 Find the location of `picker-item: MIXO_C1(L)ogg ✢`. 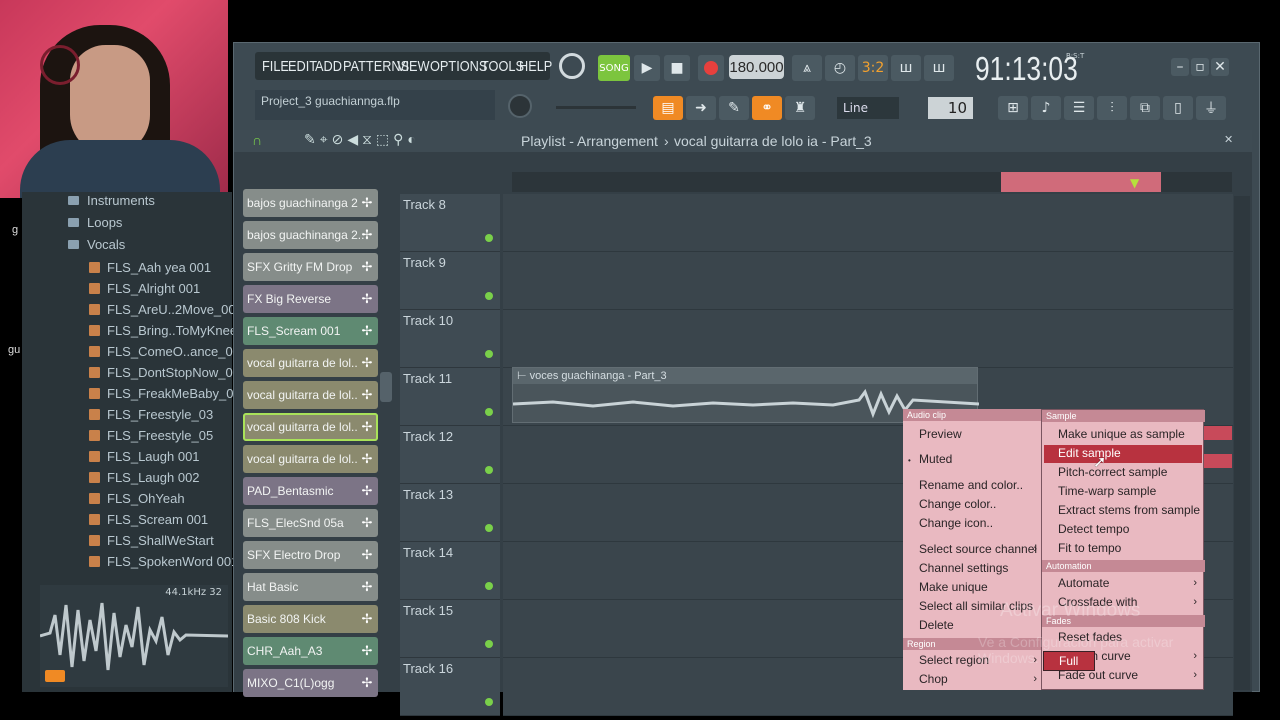

picker-item: MIXO_C1(L)ogg ✢ is located at coordinates (310, 683).